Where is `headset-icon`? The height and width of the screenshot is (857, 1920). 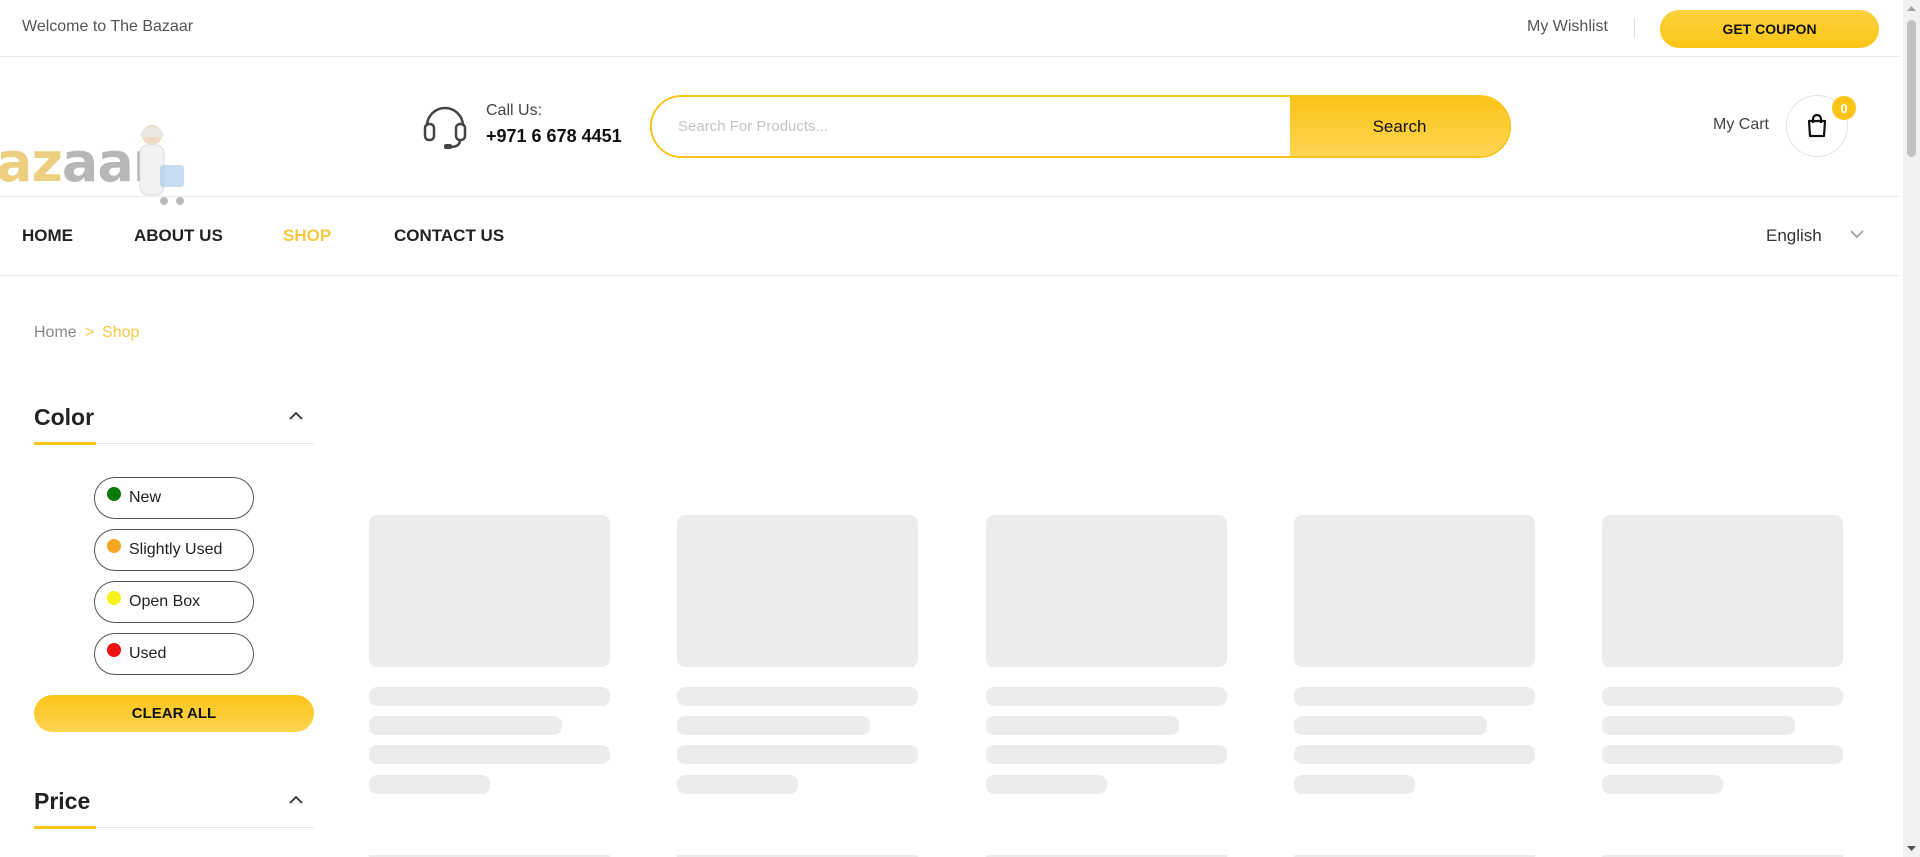
headset-icon is located at coordinates (445, 127).